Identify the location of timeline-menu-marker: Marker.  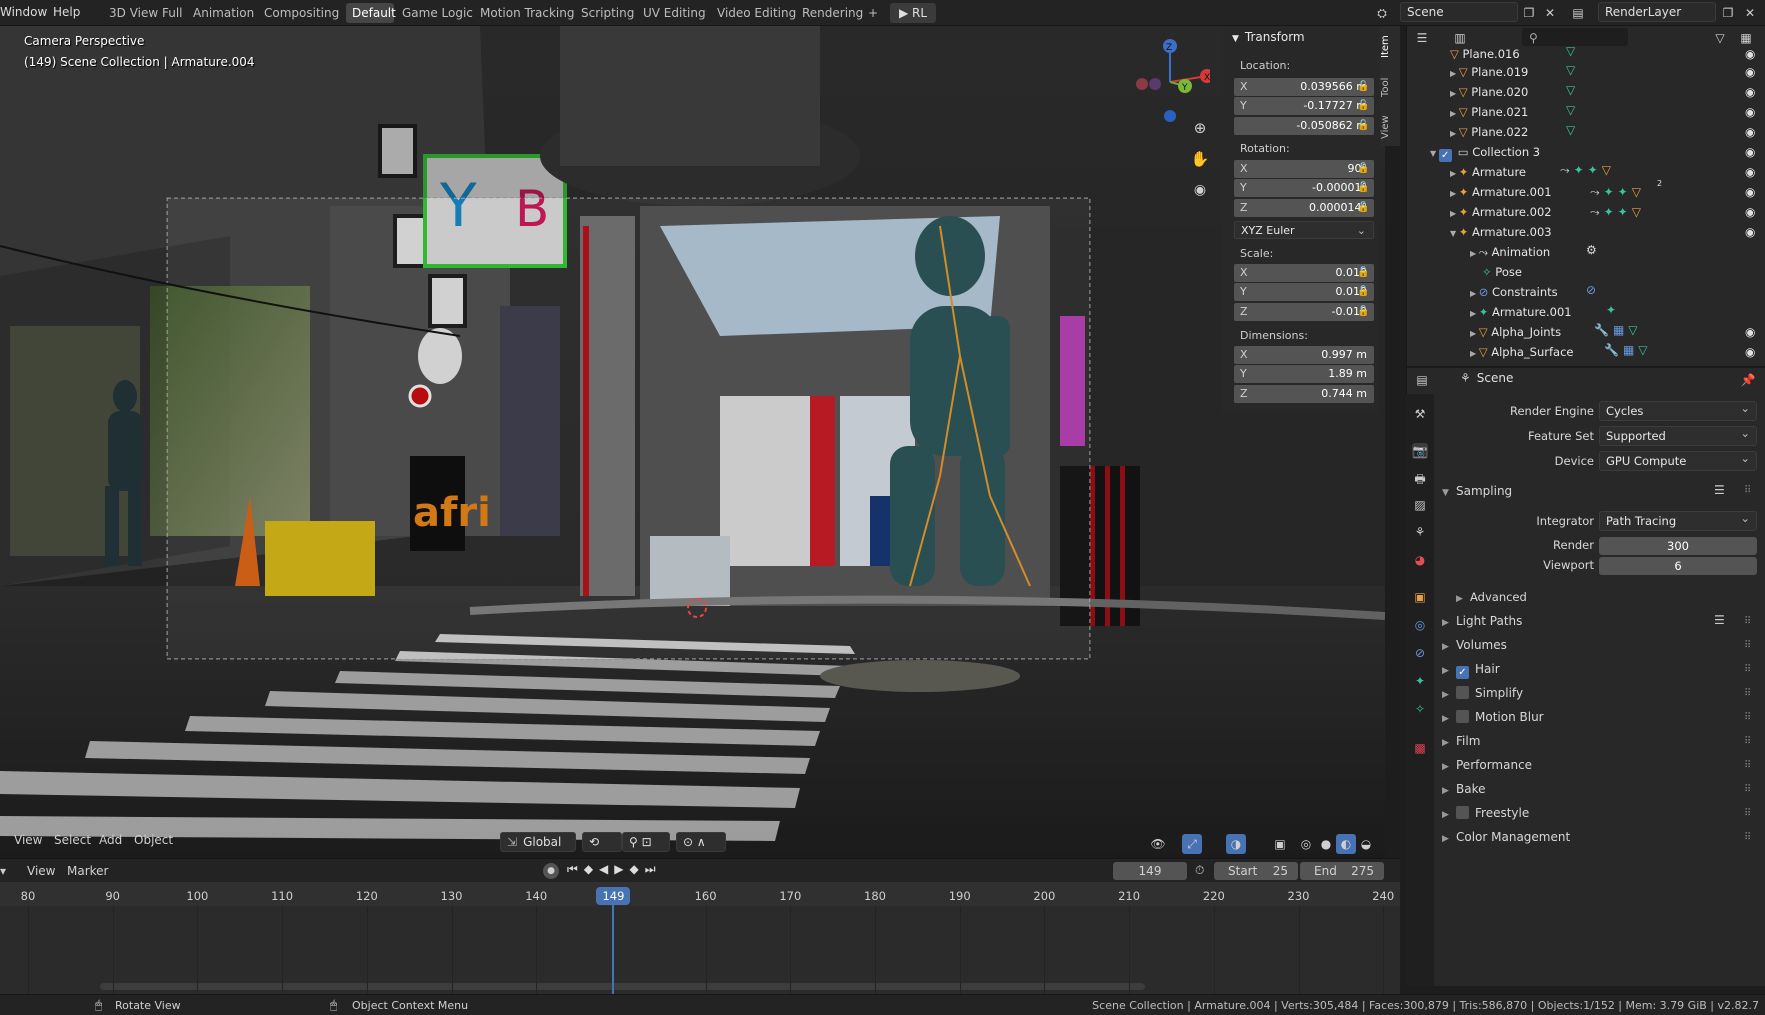
(87, 871).